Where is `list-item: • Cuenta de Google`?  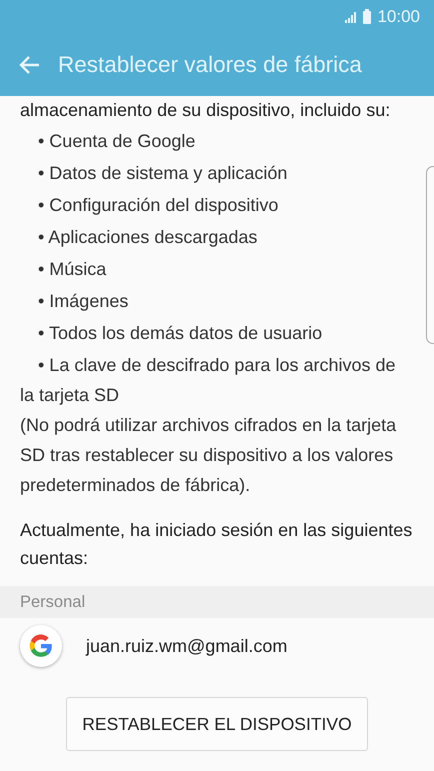
list-item: • Cuenta de Google is located at coordinates (116, 141).